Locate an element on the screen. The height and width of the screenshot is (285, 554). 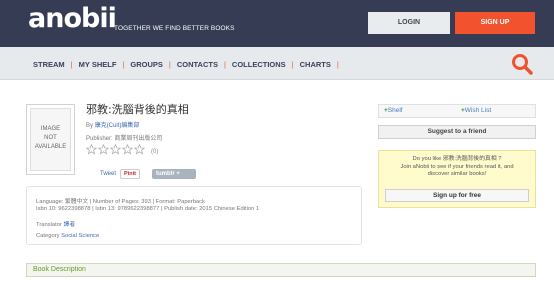
details-translator-line: Translator 譯者 is located at coordinates (56, 225).